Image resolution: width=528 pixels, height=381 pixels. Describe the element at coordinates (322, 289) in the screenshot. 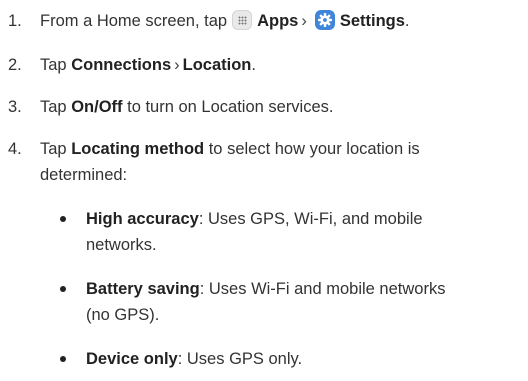

I see `bullet-description: : Uses Wi-Fi and mobile networks` at that location.